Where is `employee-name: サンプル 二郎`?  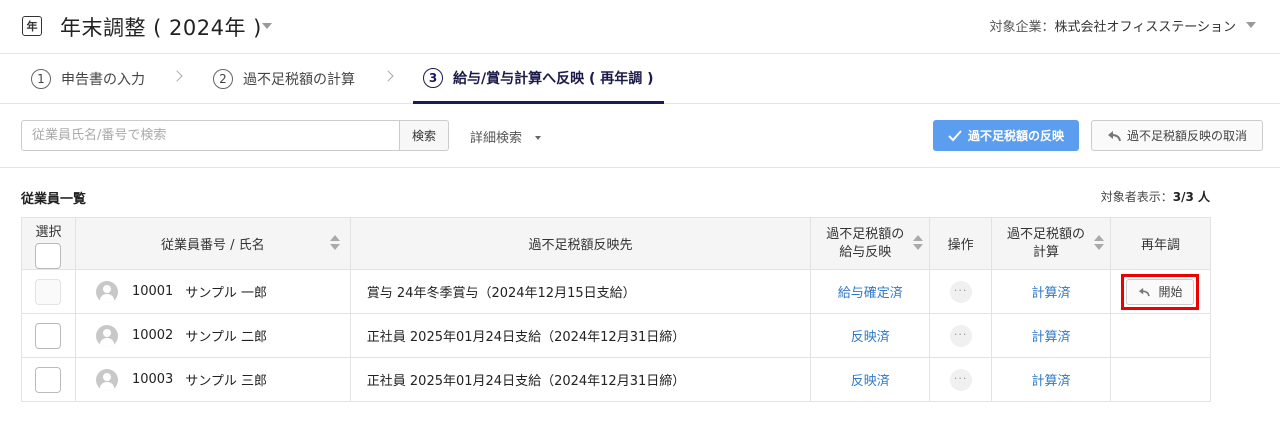 employee-name: サンプル 二郎 is located at coordinates (226, 337).